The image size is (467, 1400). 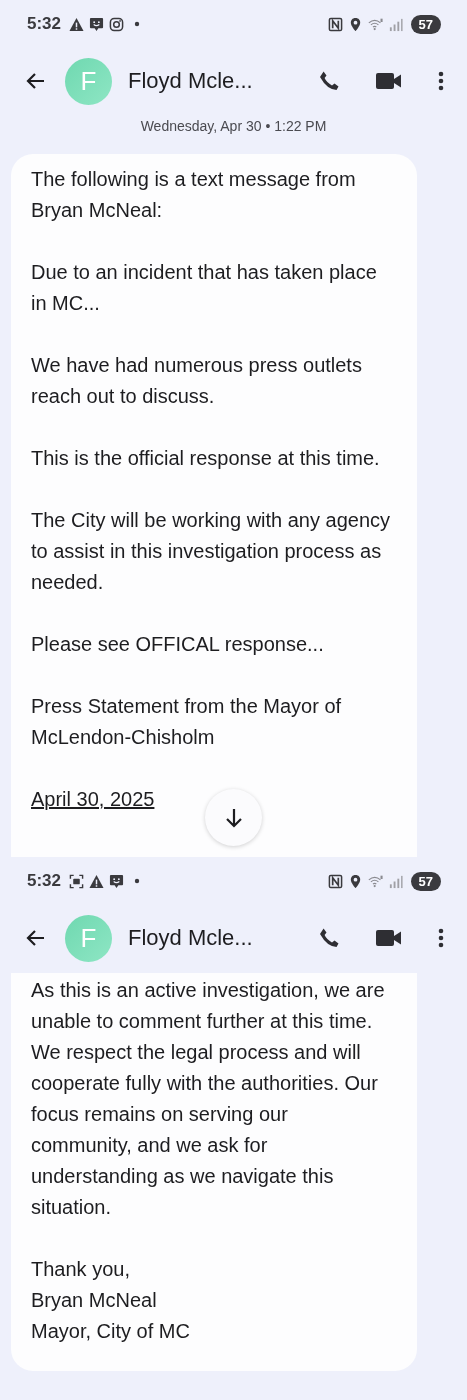 I want to click on date-link: April 30, 2025, so click(x=93, y=799).